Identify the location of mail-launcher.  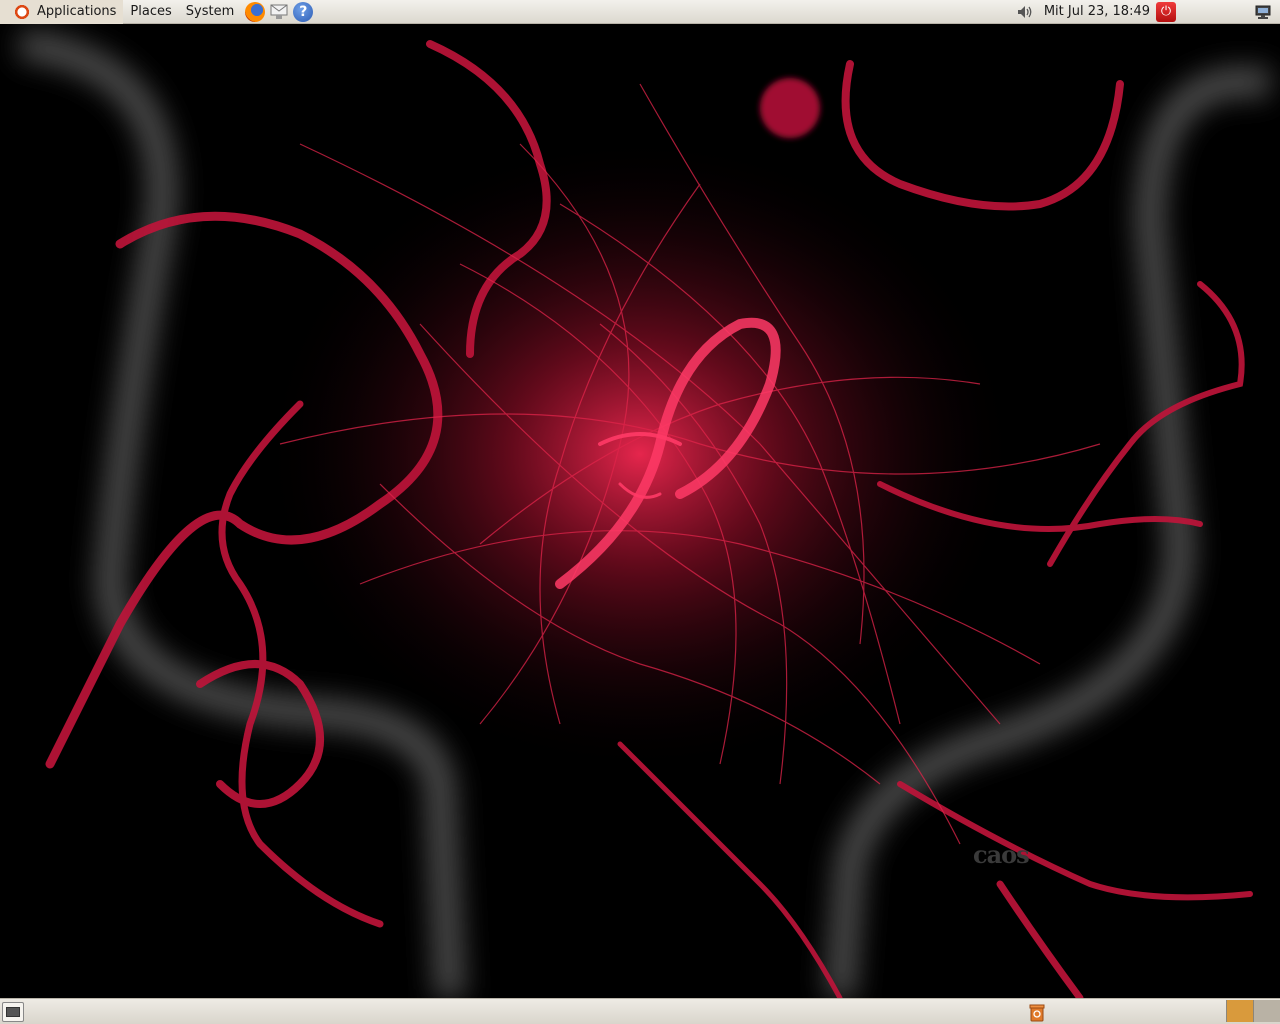
(279, 12).